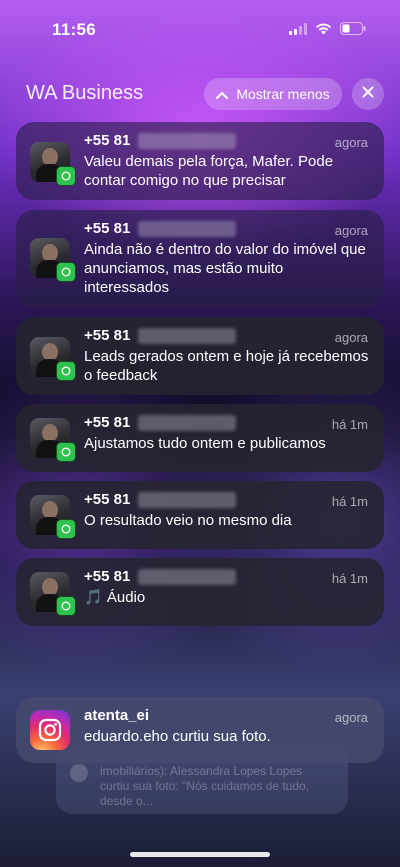  I want to click on show-less-button: Mostrar menos, so click(273, 94).